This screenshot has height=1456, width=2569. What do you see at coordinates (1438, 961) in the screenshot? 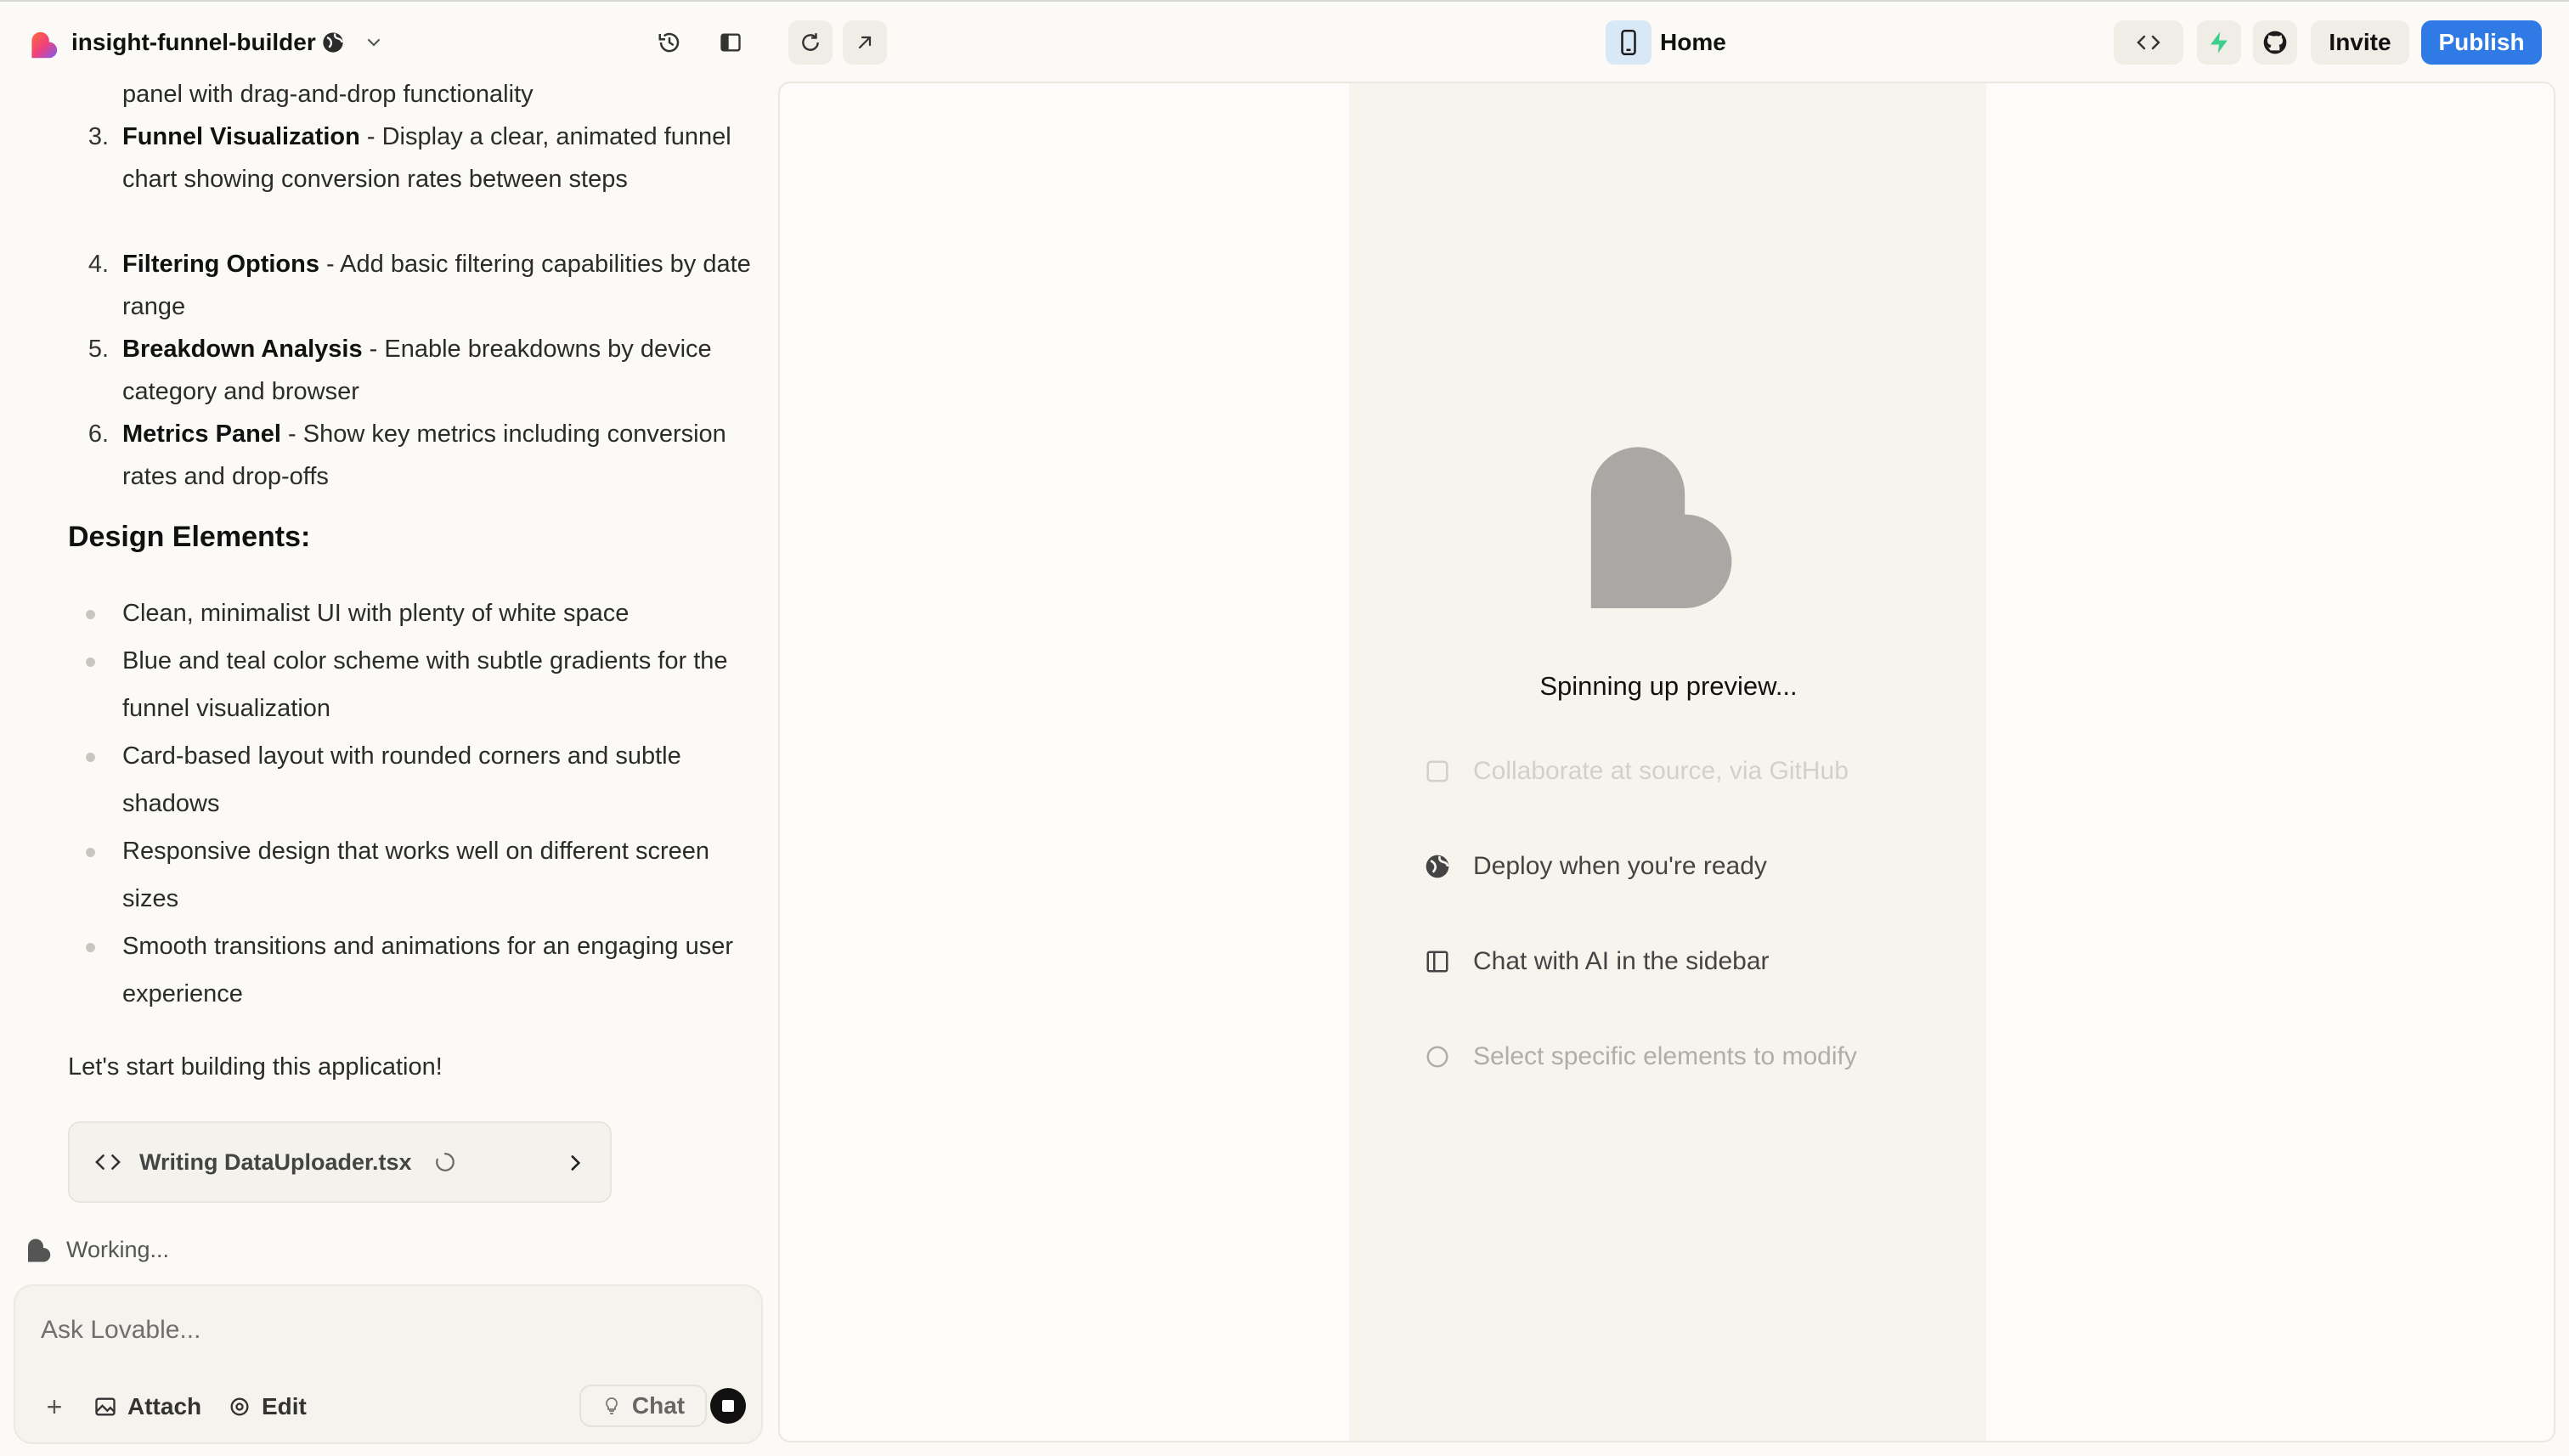
I see `sidebar-icon` at bounding box center [1438, 961].